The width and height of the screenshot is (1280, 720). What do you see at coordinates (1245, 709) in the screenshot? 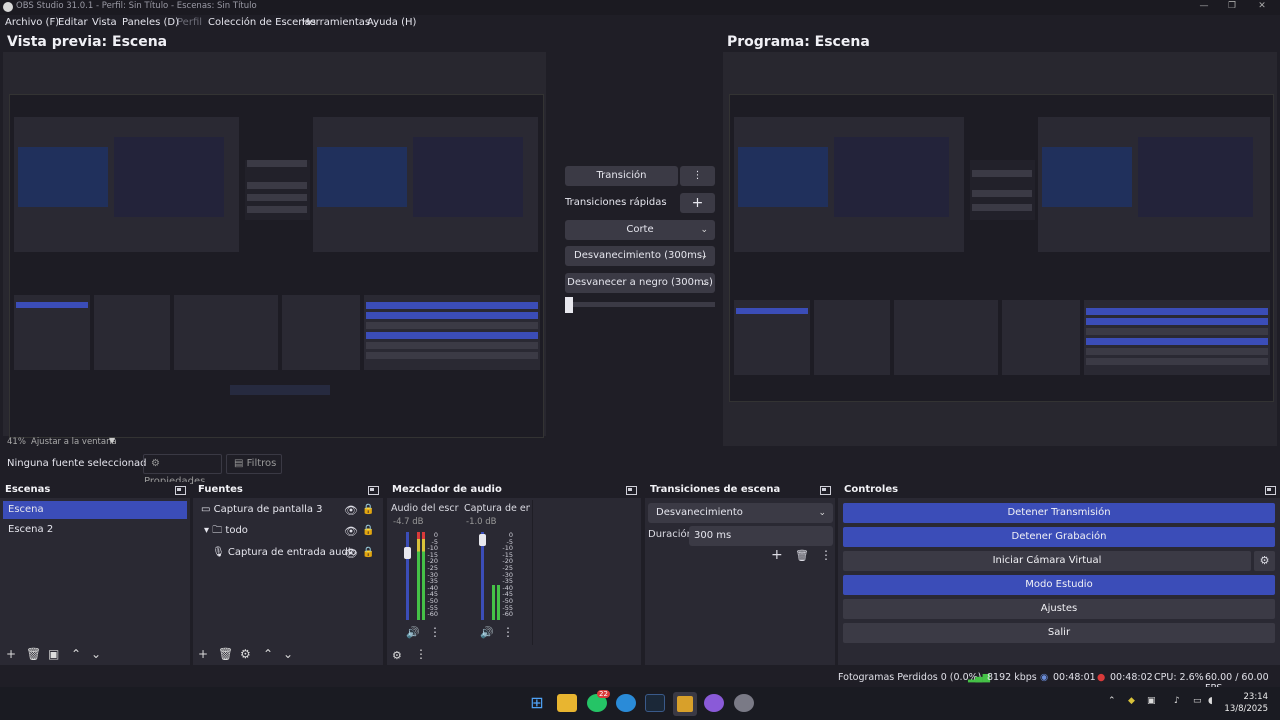
I see `clock-date: 13/8/2025` at bounding box center [1245, 709].